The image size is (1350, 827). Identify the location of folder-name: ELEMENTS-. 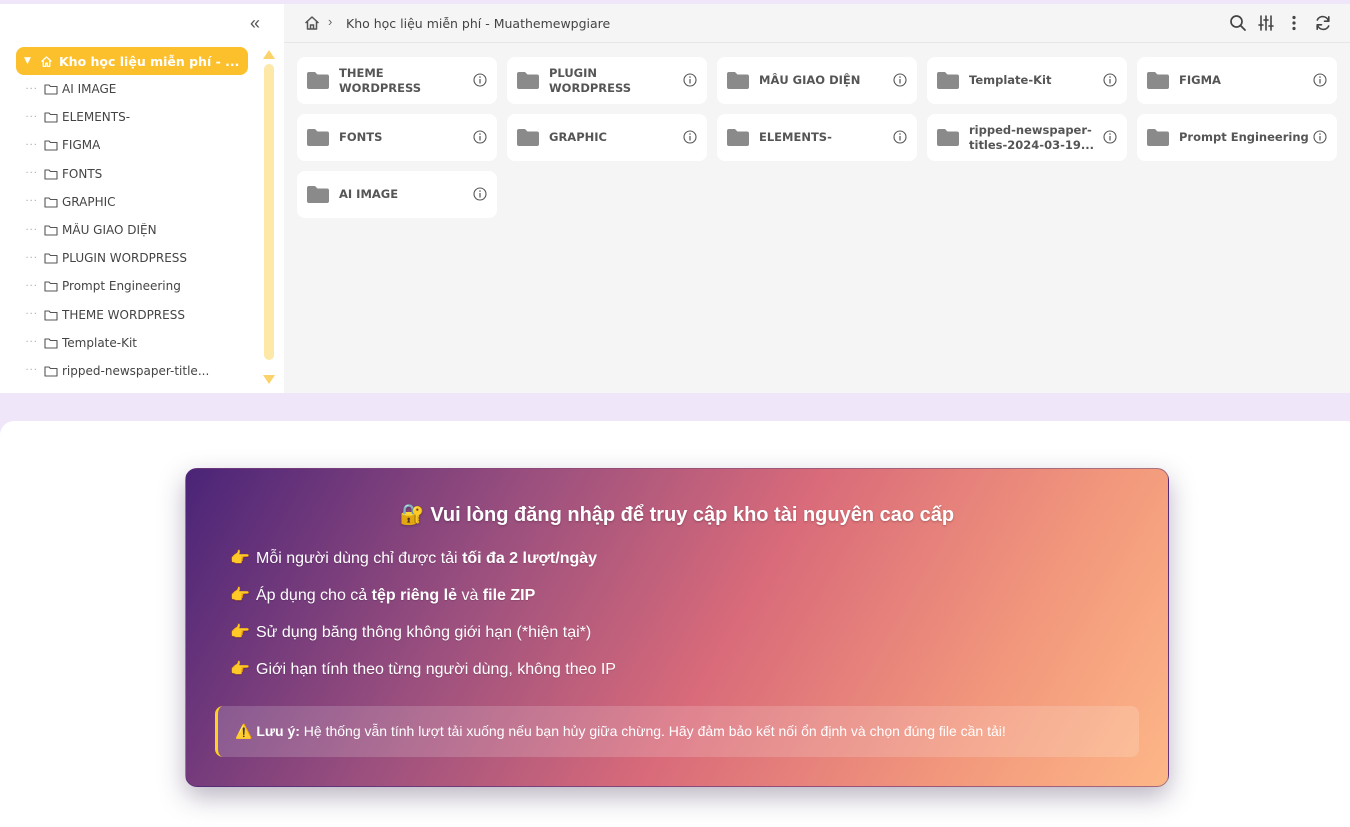
(795, 137).